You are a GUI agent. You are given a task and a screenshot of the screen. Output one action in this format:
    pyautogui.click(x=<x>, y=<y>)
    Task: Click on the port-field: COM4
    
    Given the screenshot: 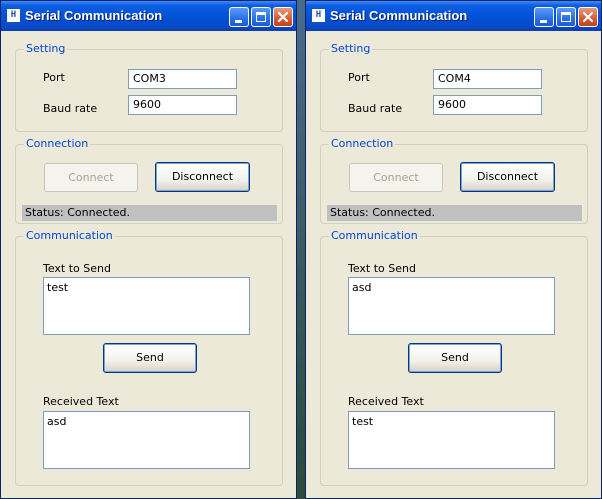 What is the action you would take?
    pyautogui.click(x=487, y=79)
    